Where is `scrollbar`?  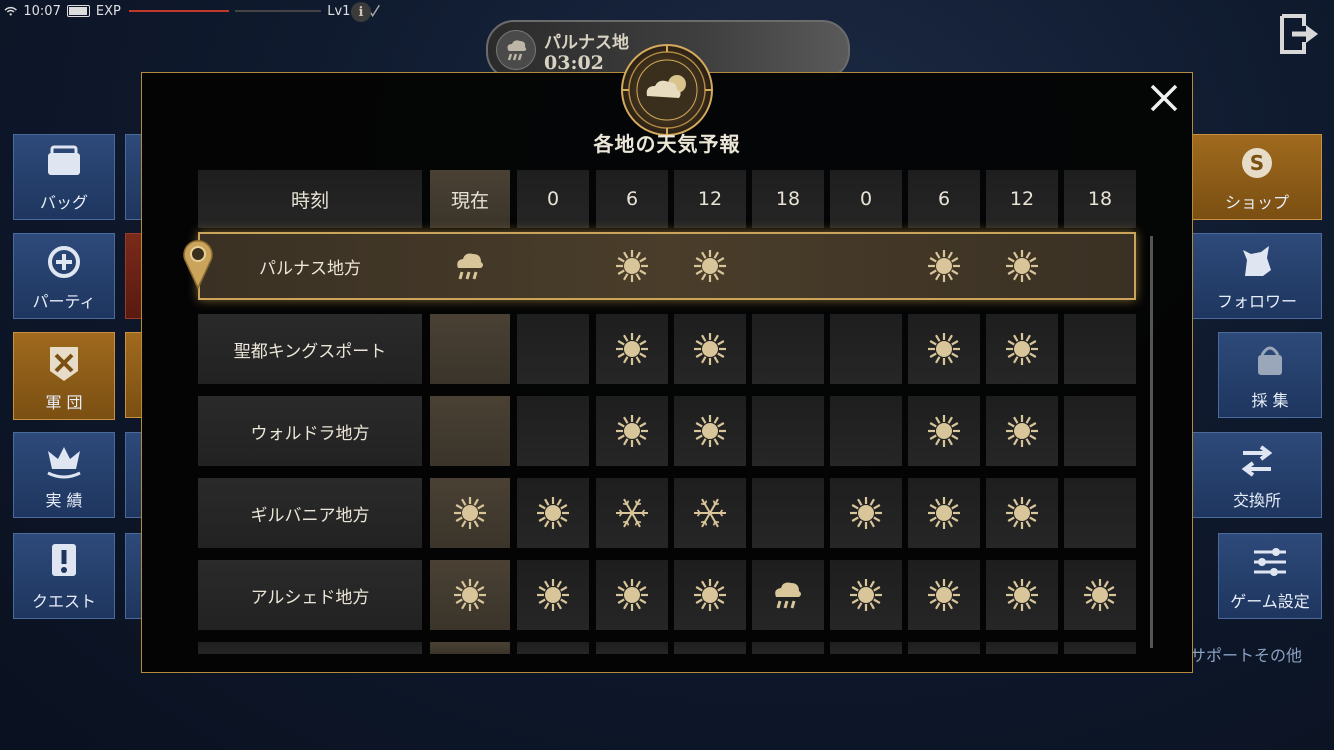 scrollbar is located at coordinates (1151, 442).